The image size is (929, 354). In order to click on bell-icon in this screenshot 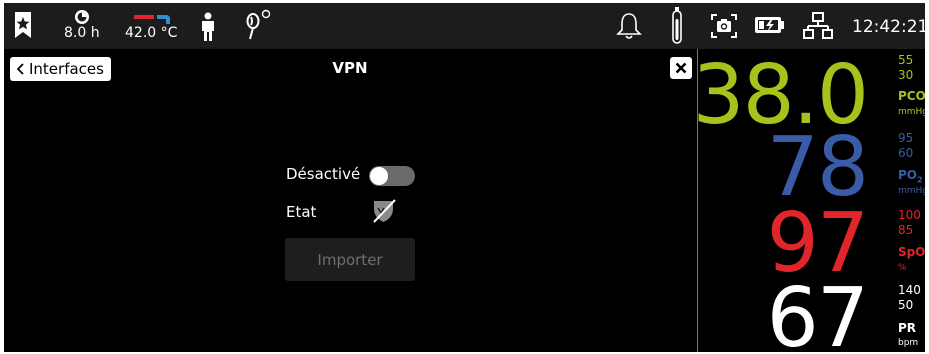, I will do `click(629, 26)`.